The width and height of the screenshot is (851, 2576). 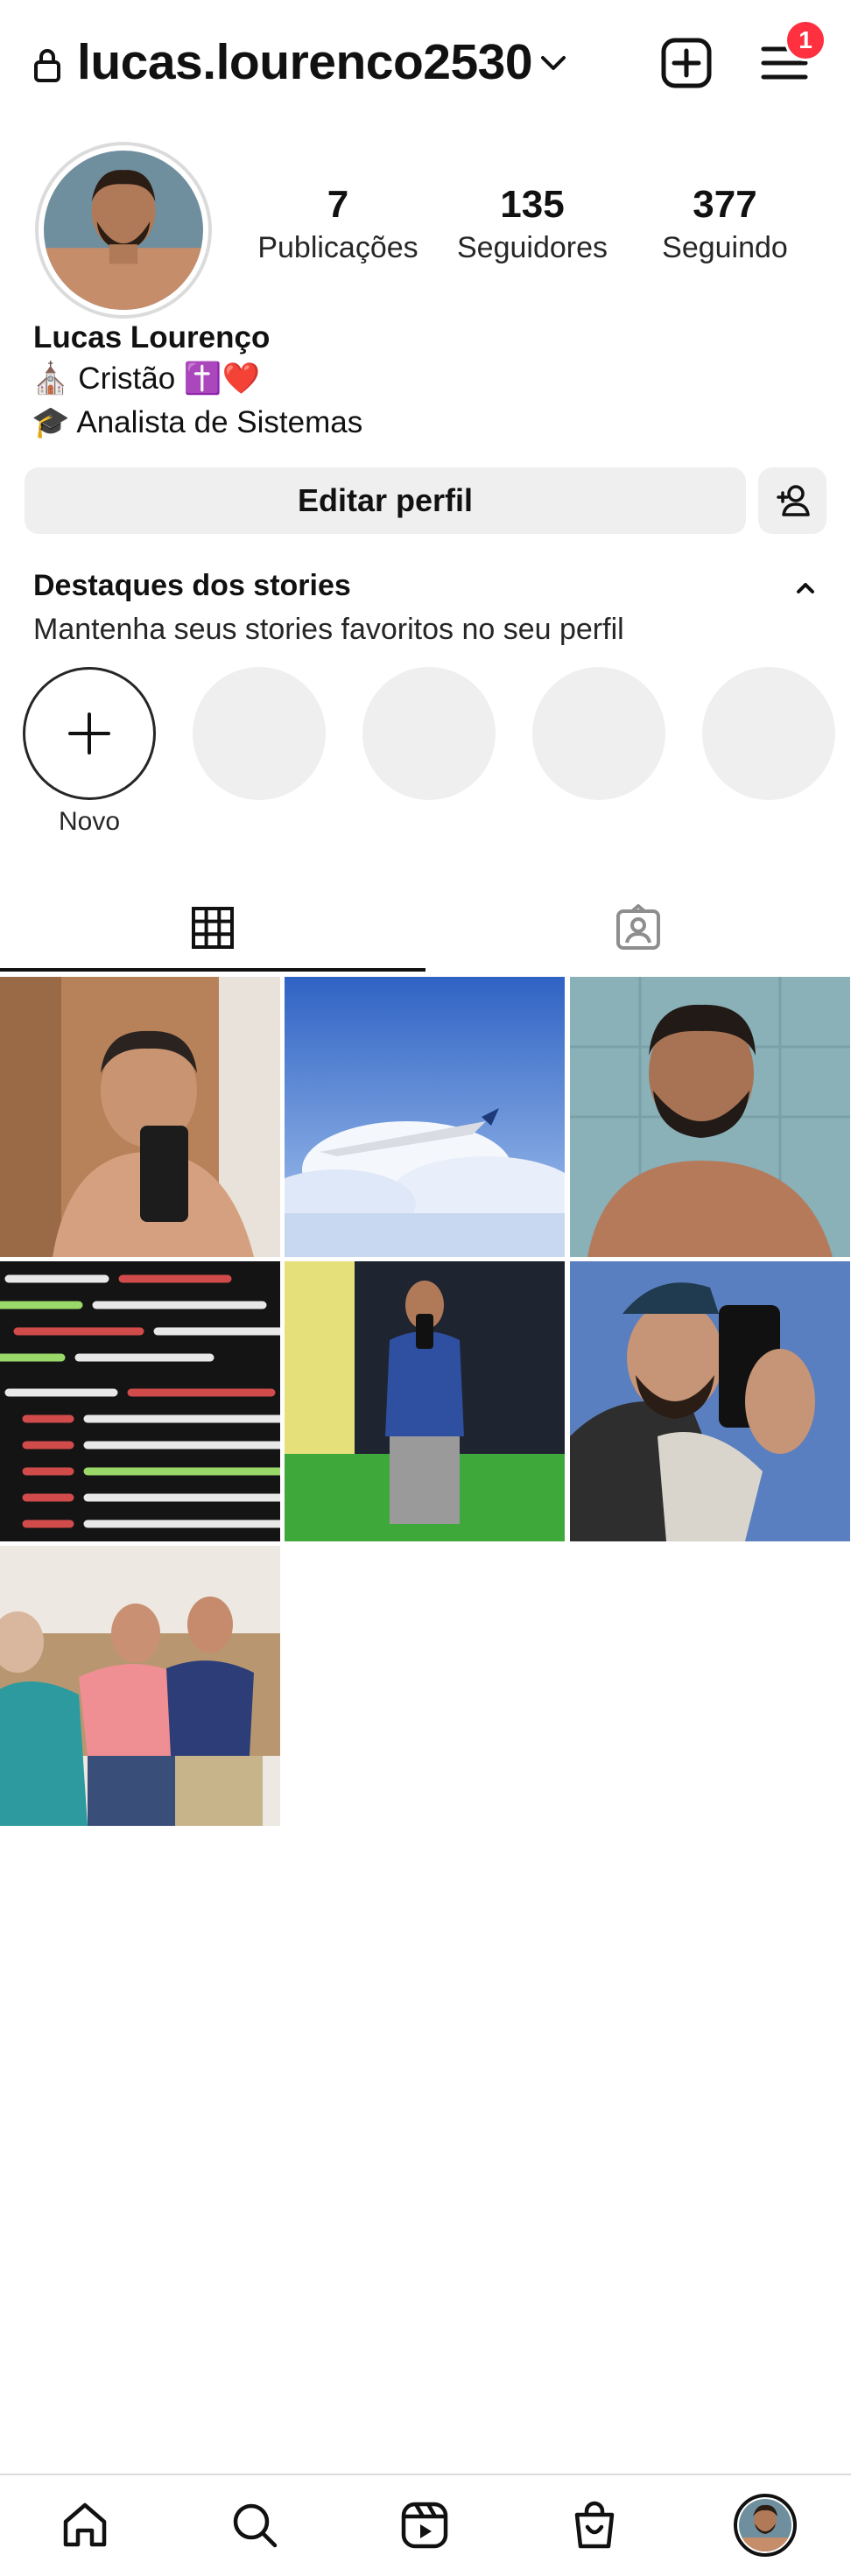 I want to click on grid-icon, so click(x=213, y=928).